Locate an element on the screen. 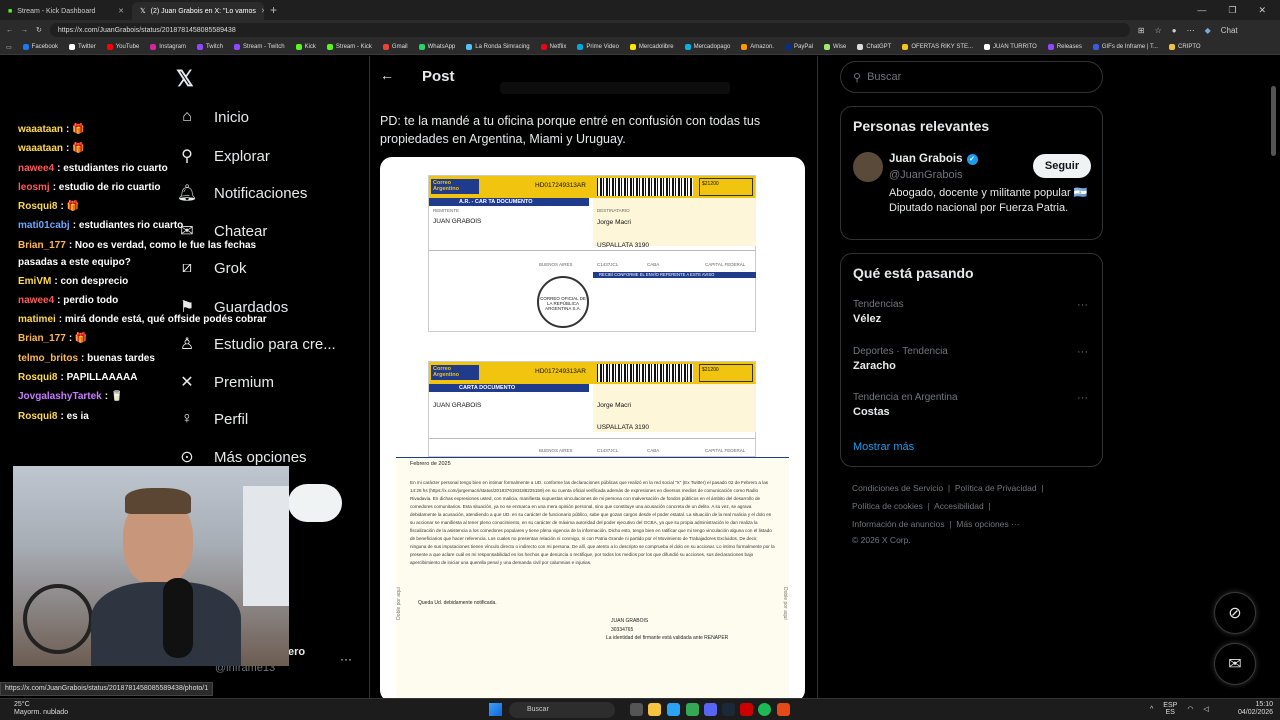  dest-address: USPALLATA 3190 is located at coordinates (623, 427).